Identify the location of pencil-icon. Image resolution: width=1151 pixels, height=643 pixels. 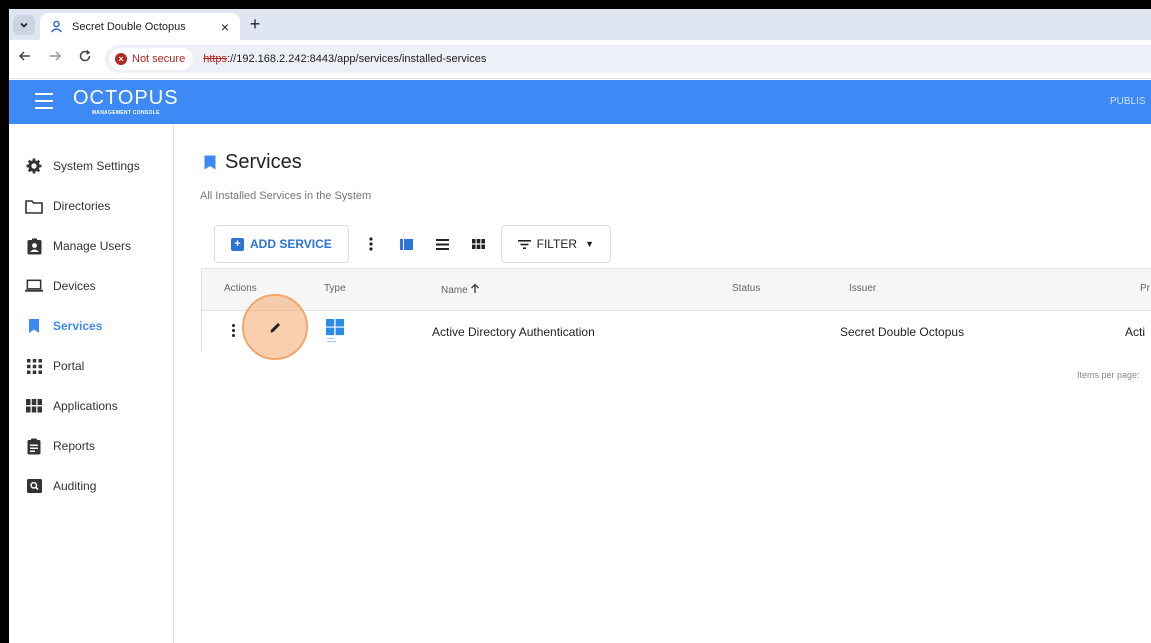
(275, 327).